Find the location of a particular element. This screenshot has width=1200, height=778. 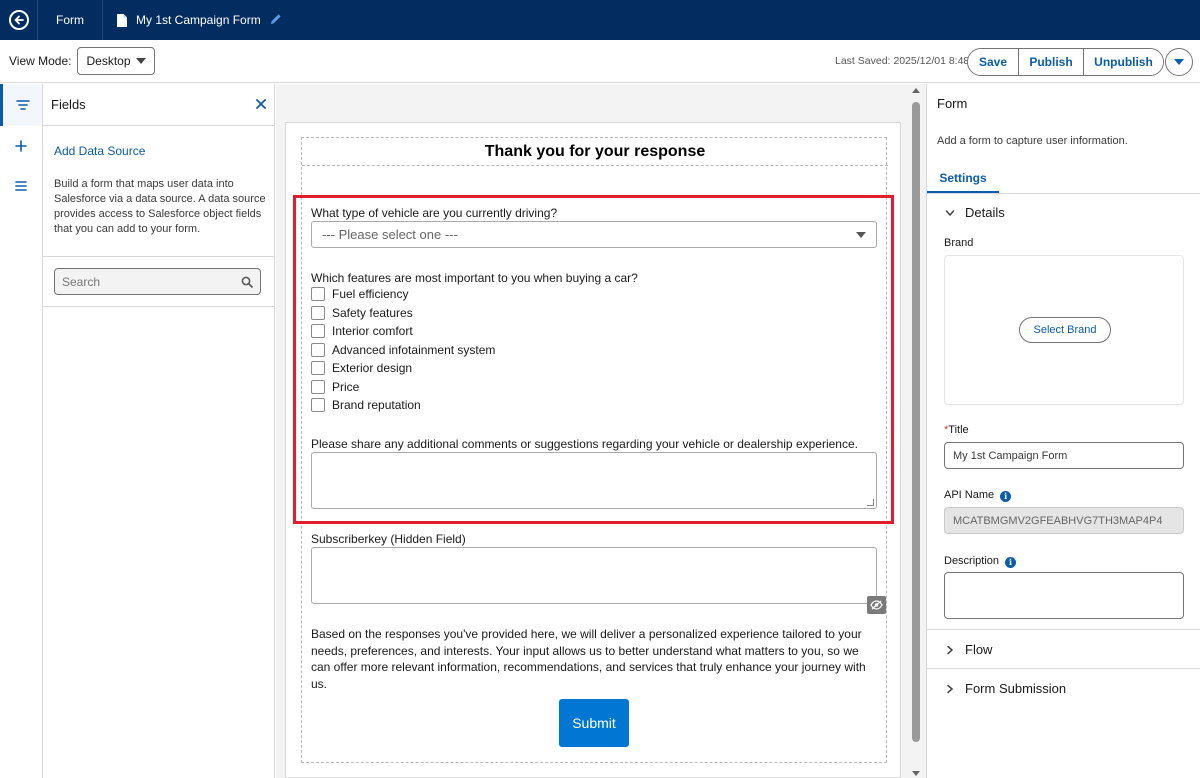

document-icon is located at coordinates (122, 20).